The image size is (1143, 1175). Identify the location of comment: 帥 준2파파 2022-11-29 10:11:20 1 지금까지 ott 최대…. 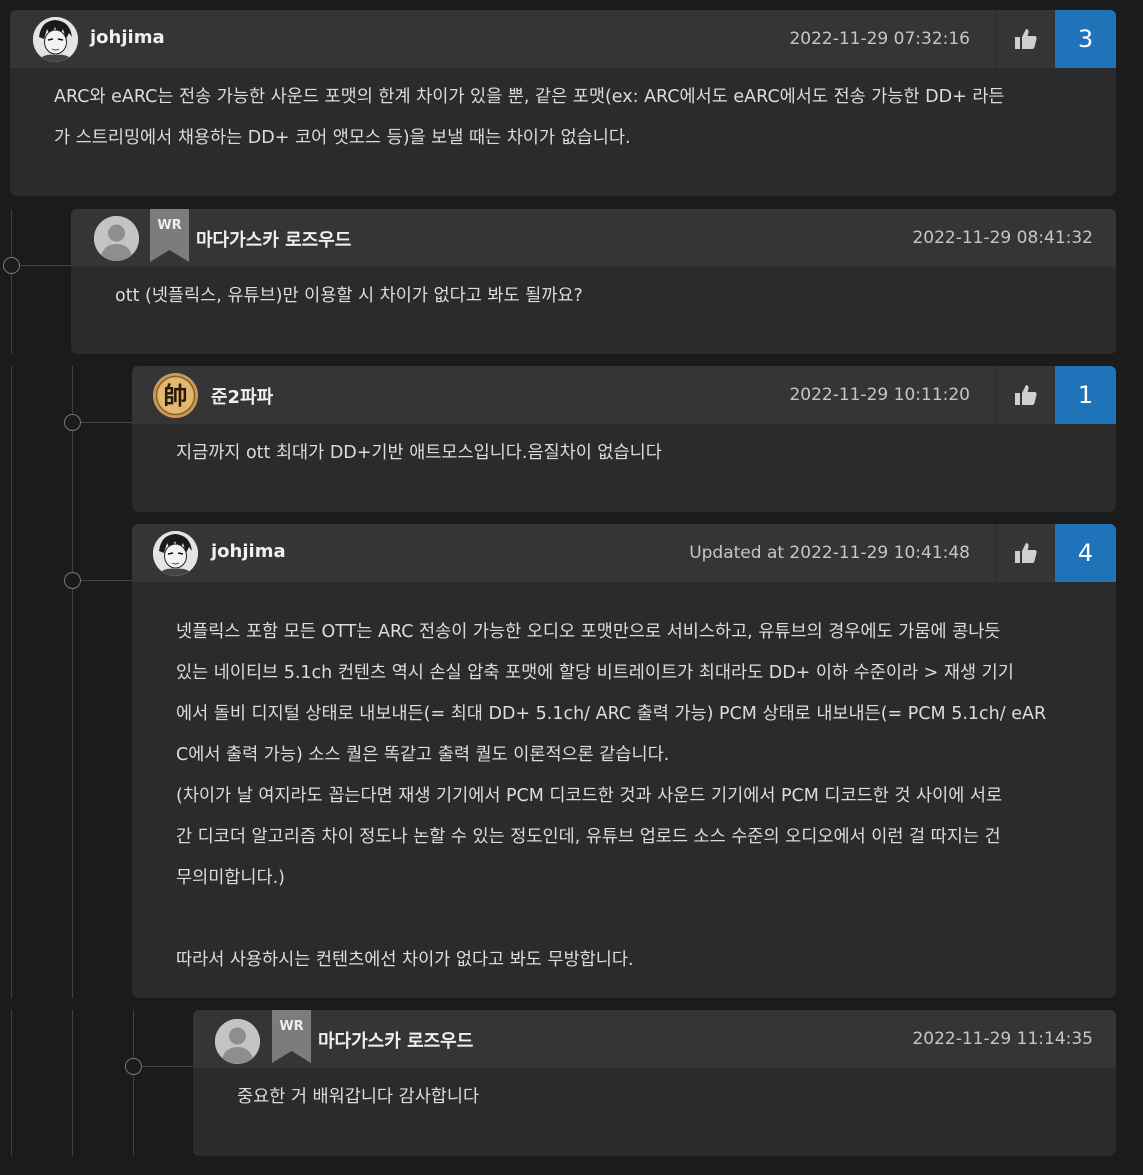
(624, 439).